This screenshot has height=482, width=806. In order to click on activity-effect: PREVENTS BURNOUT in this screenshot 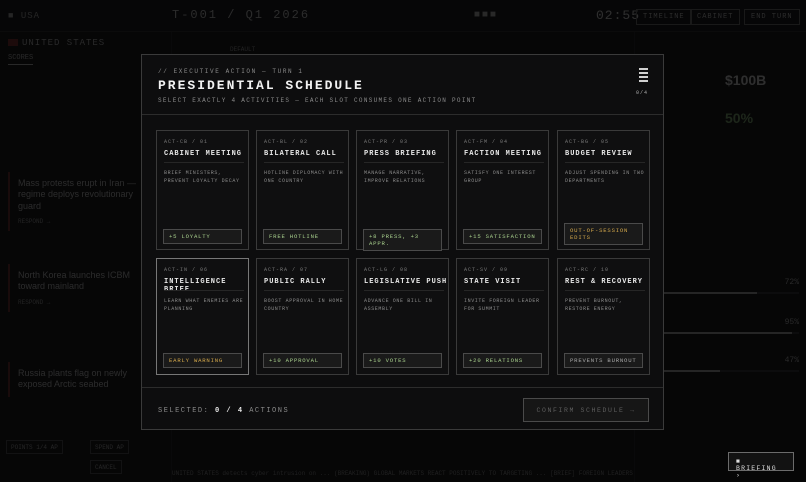, I will do `click(603, 360)`.